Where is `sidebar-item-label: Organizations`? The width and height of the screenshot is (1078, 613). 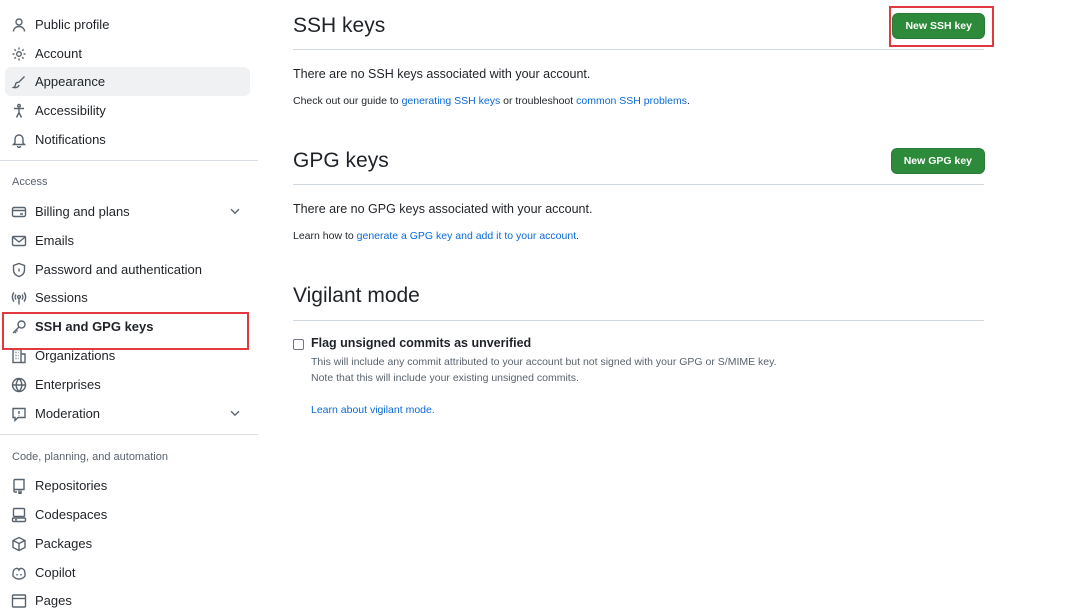
sidebar-item-label: Organizations is located at coordinates (75, 355).